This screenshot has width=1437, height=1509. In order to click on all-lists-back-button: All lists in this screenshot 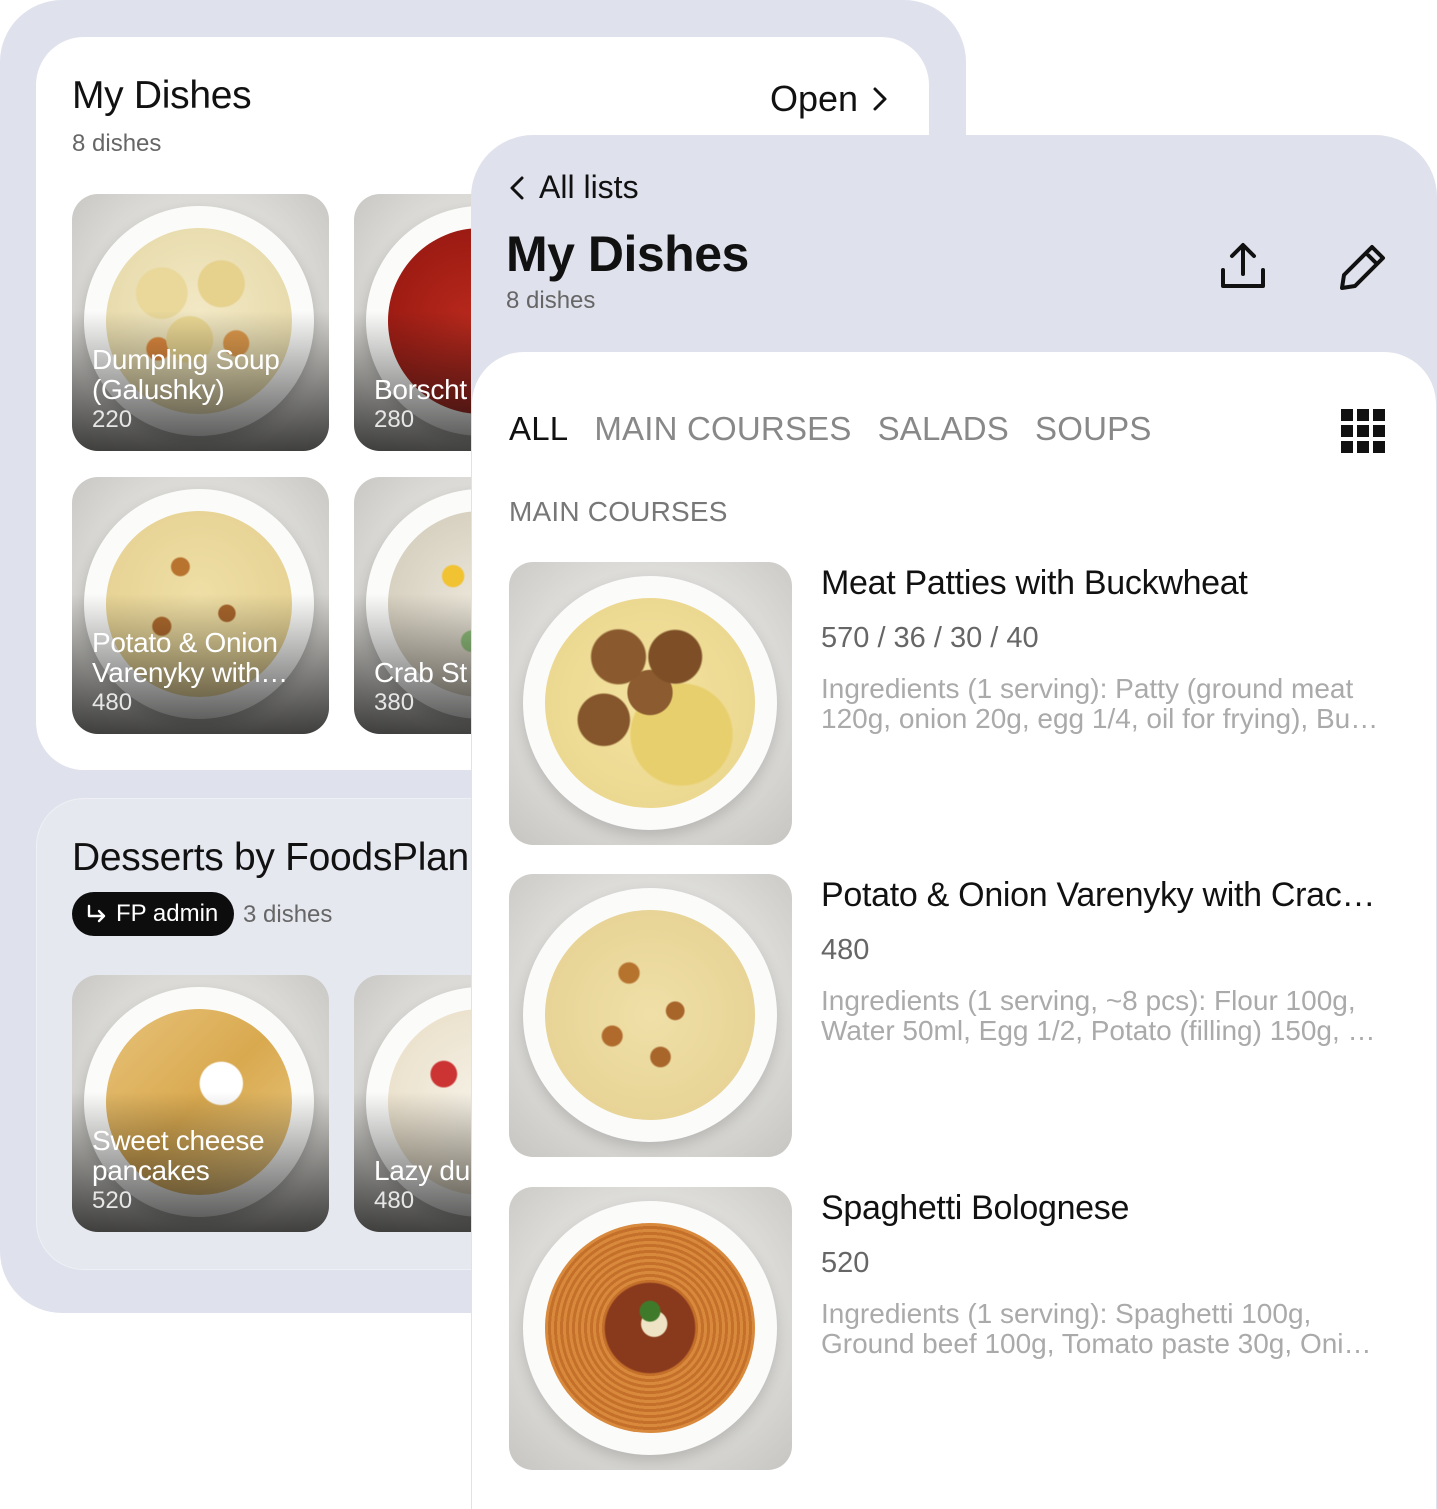, I will do `click(574, 187)`.